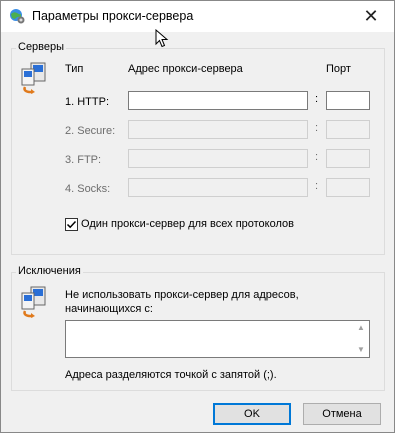 The height and width of the screenshot is (433, 395). I want to click on close-icon: ✕, so click(371, 16).